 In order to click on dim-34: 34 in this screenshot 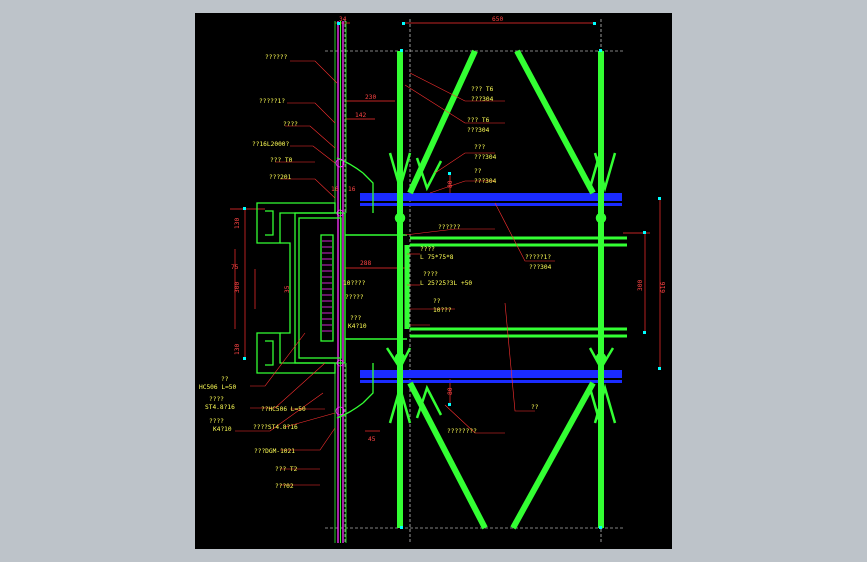, I will do `click(343, 19)`.